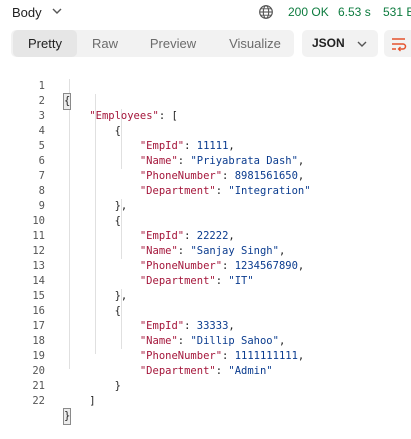  I want to click on tab-raw: Raw, so click(105, 43).